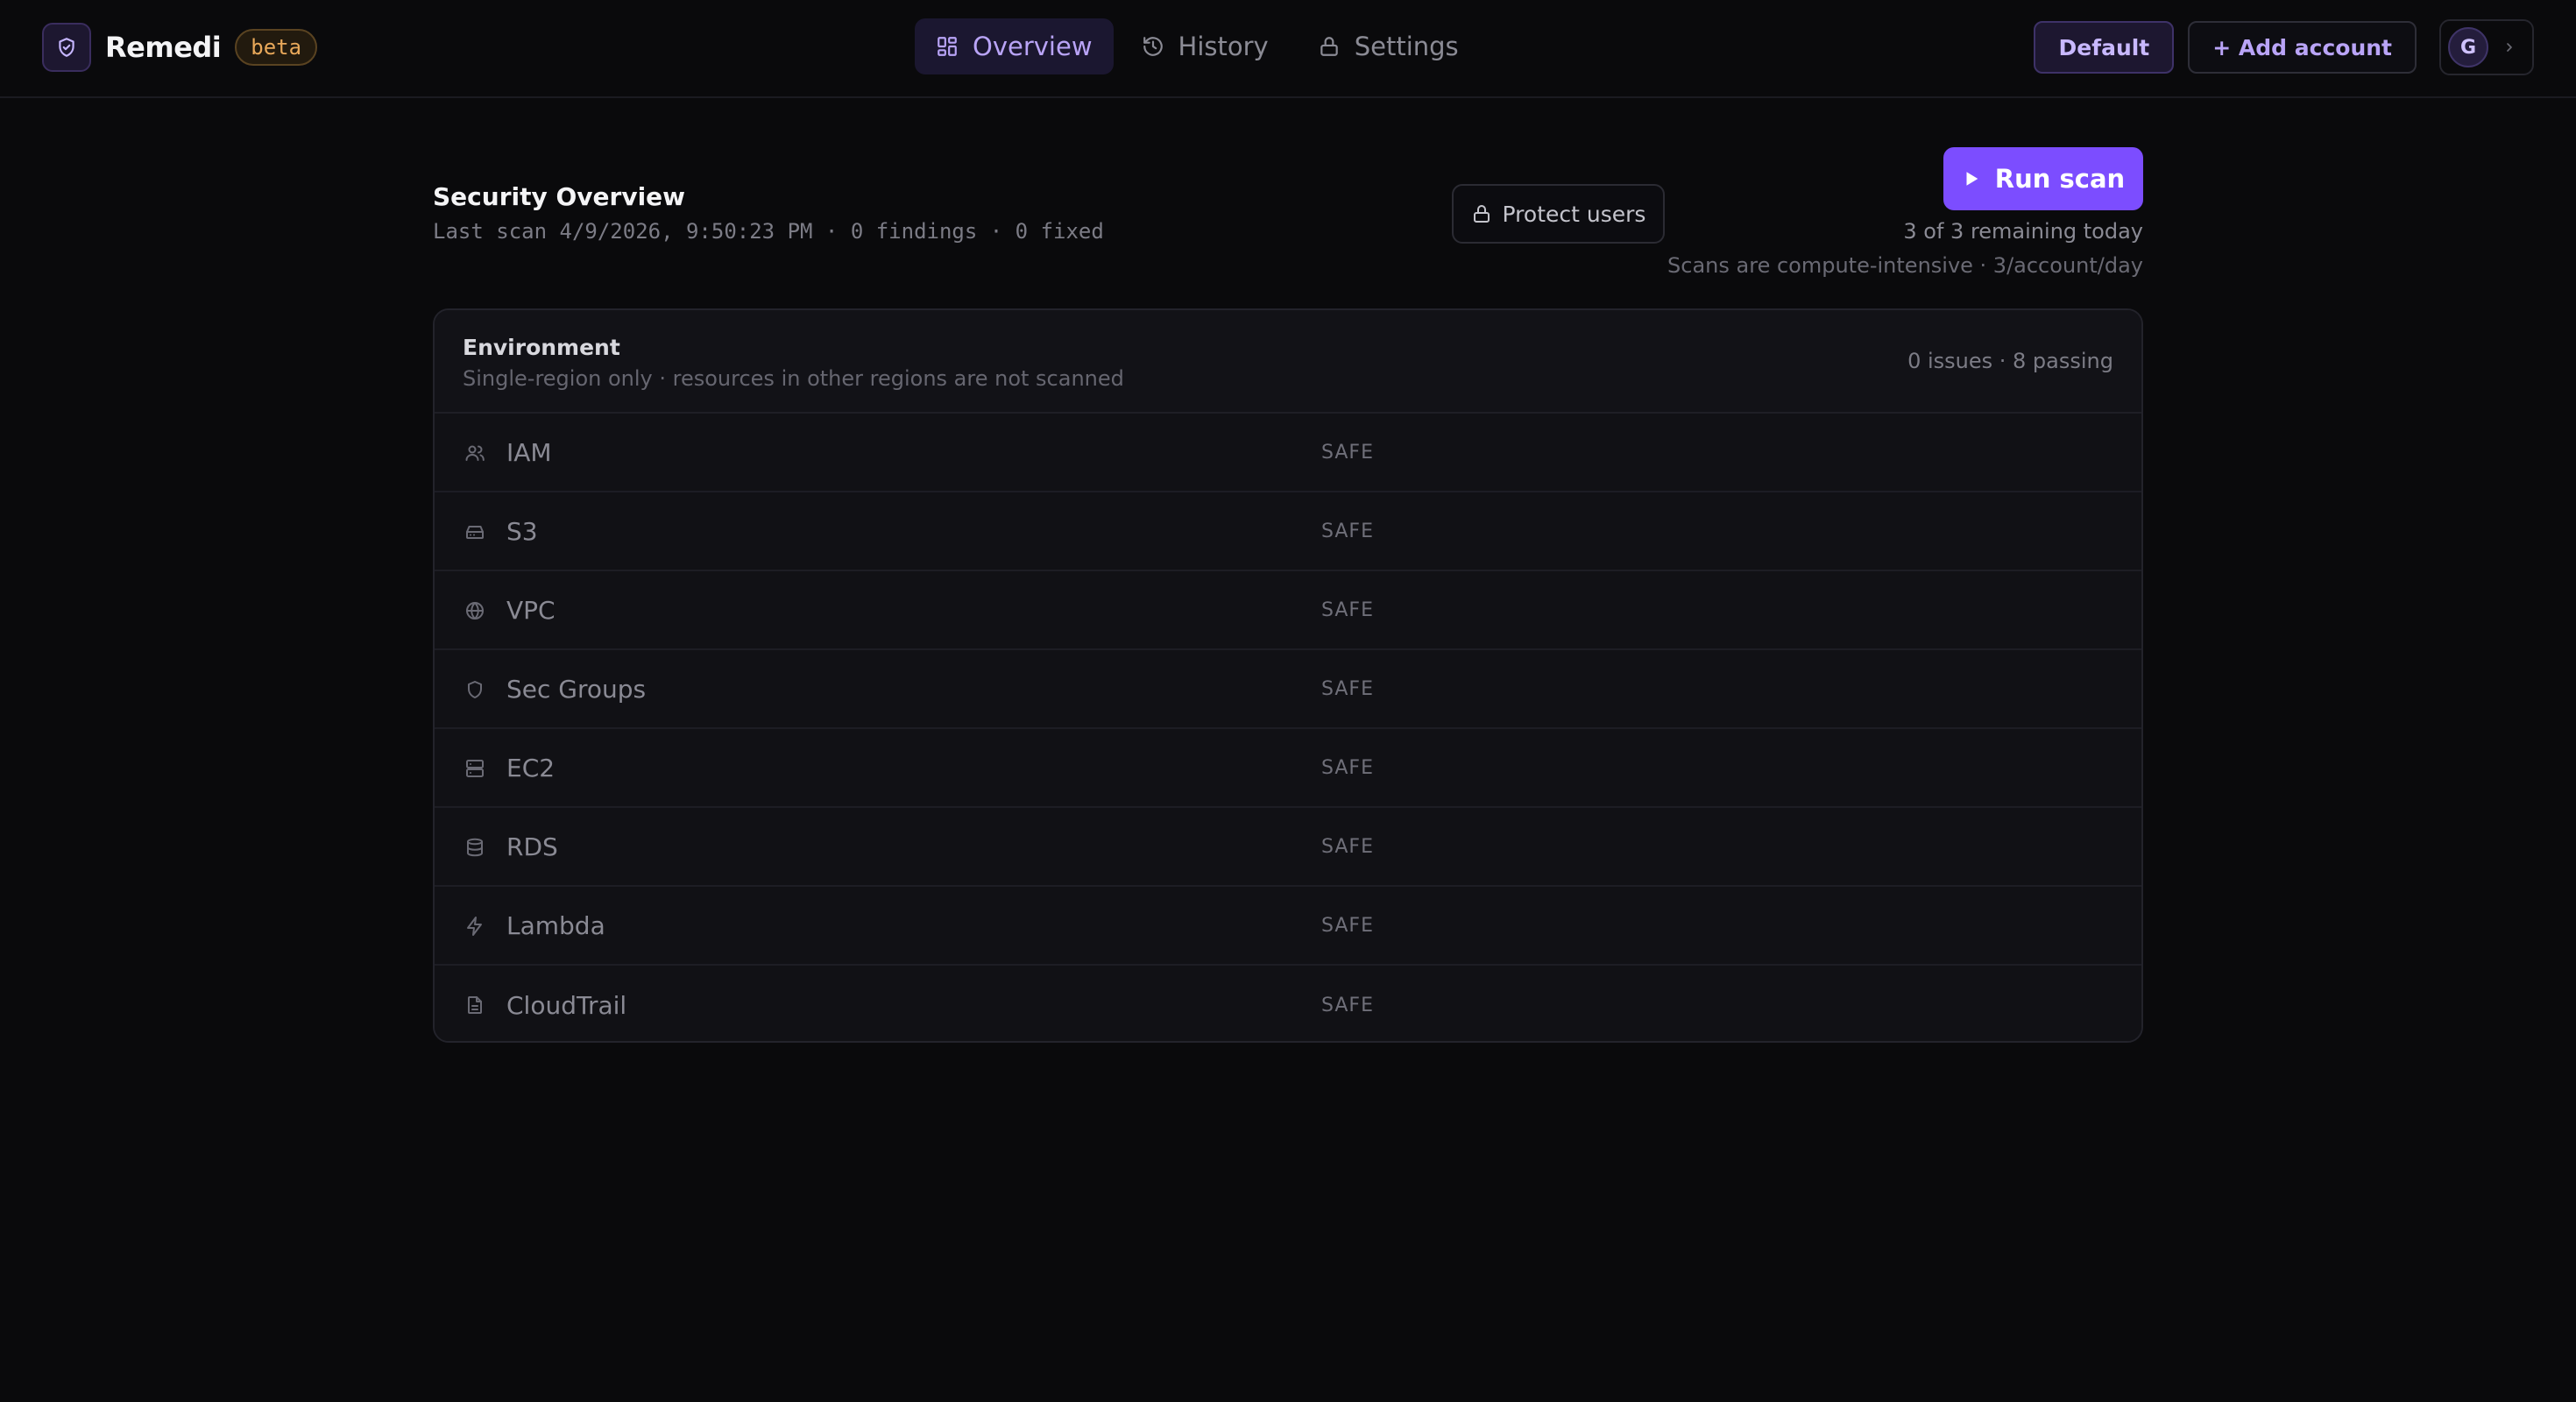 This screenshot has height=1402, width=2576. What do you see at coordinates (1972, 179) in the screenshot?
I see `play-icon` at bounding box center [1972, 179].